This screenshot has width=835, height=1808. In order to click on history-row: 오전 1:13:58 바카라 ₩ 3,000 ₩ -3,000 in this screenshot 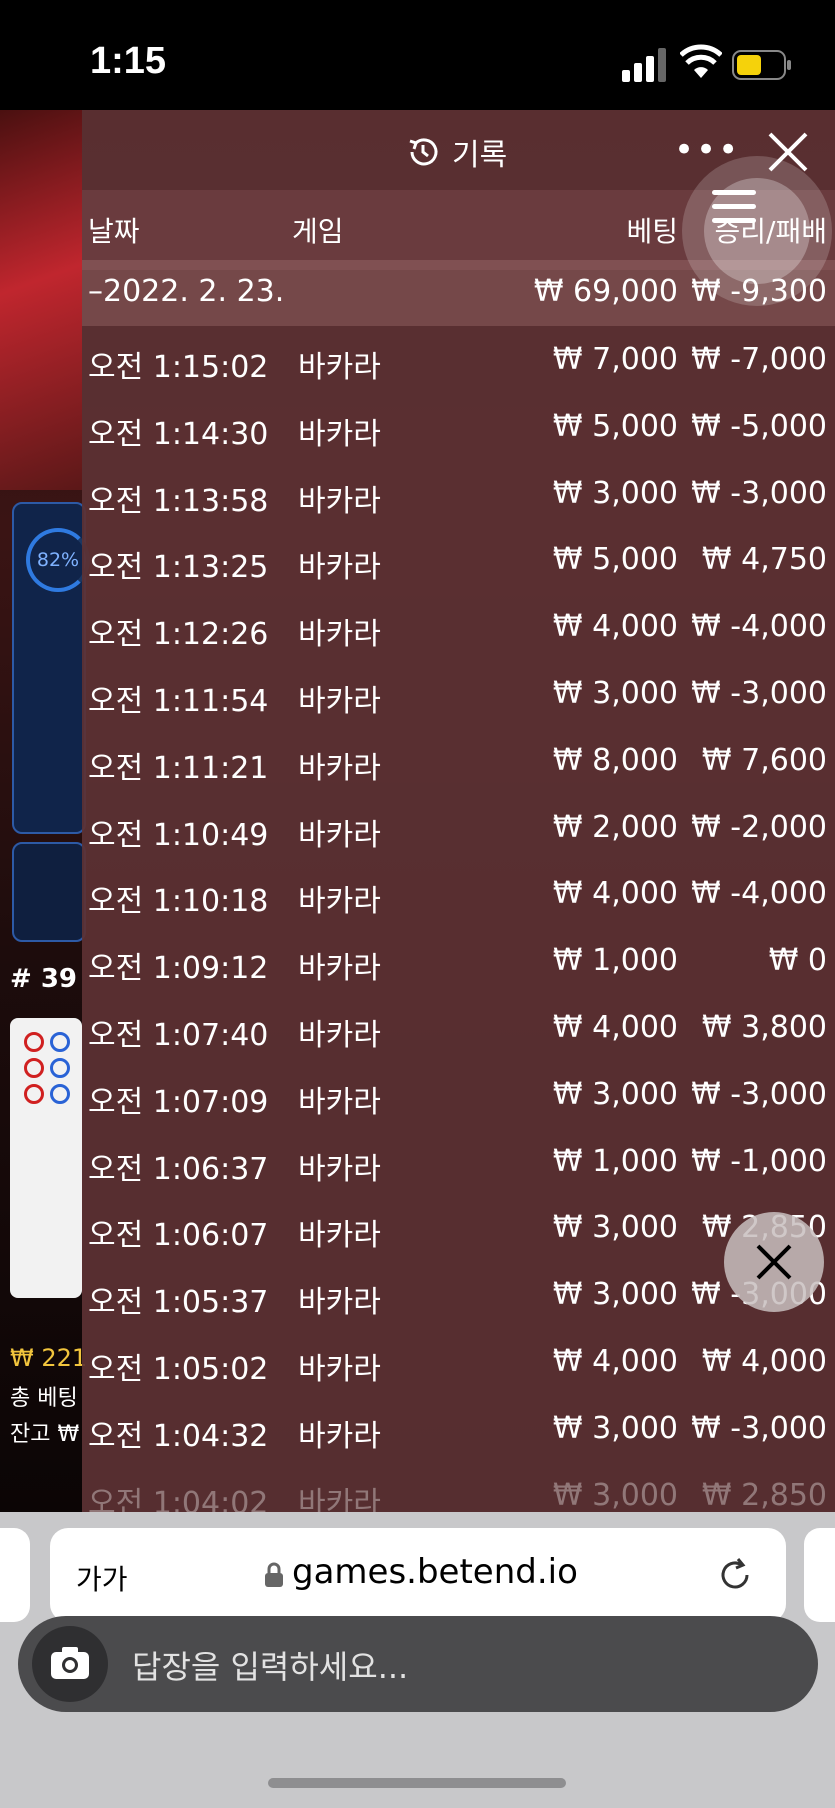, I will do `click(458, 493)`.